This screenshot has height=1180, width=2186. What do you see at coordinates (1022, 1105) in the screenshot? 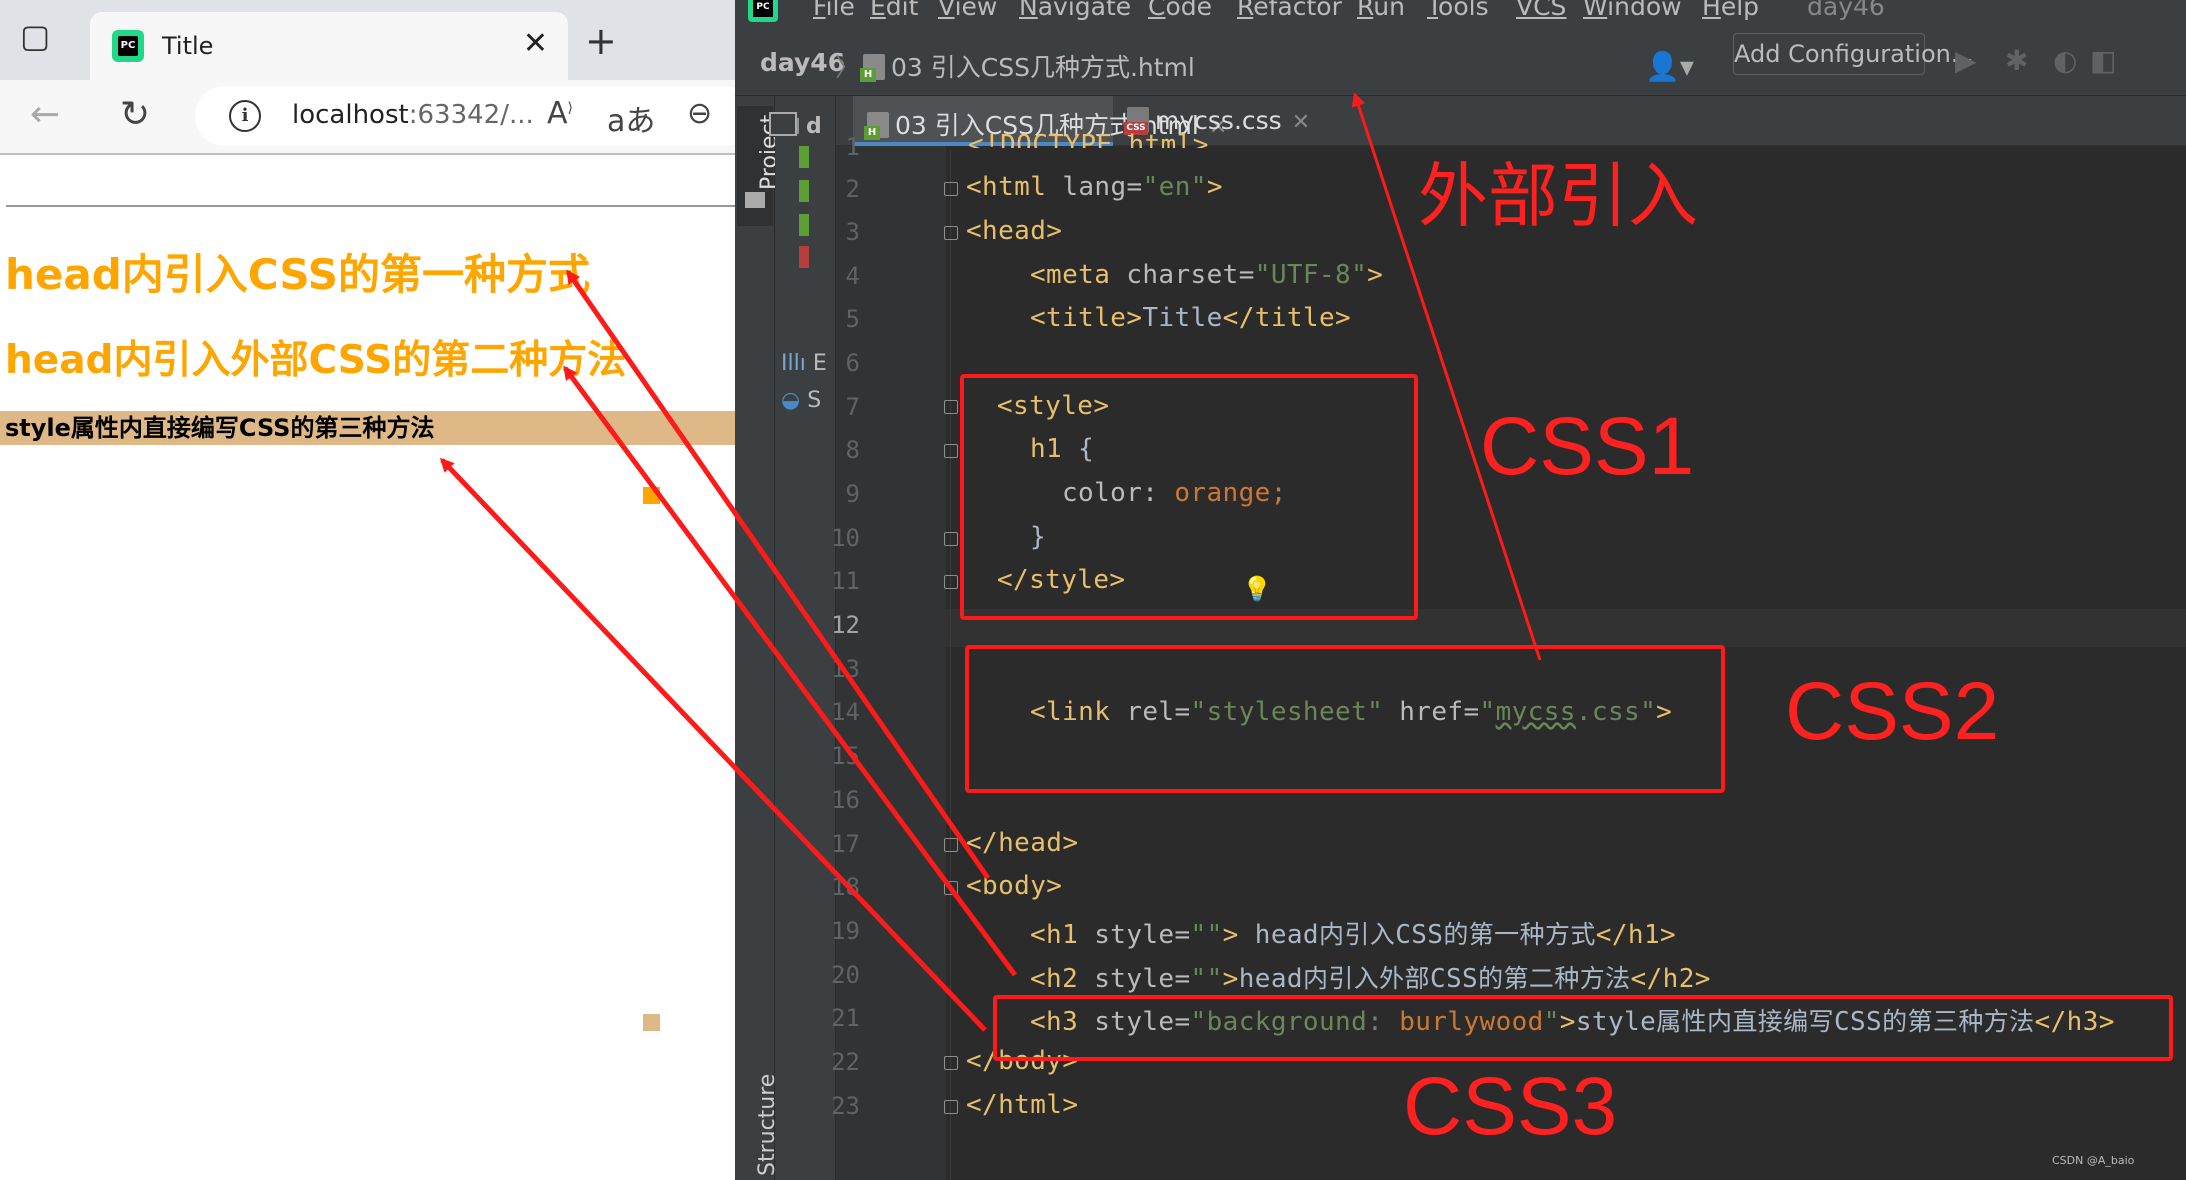
I see `code-line-23: </html>` at bounding box center [1022, 1105].